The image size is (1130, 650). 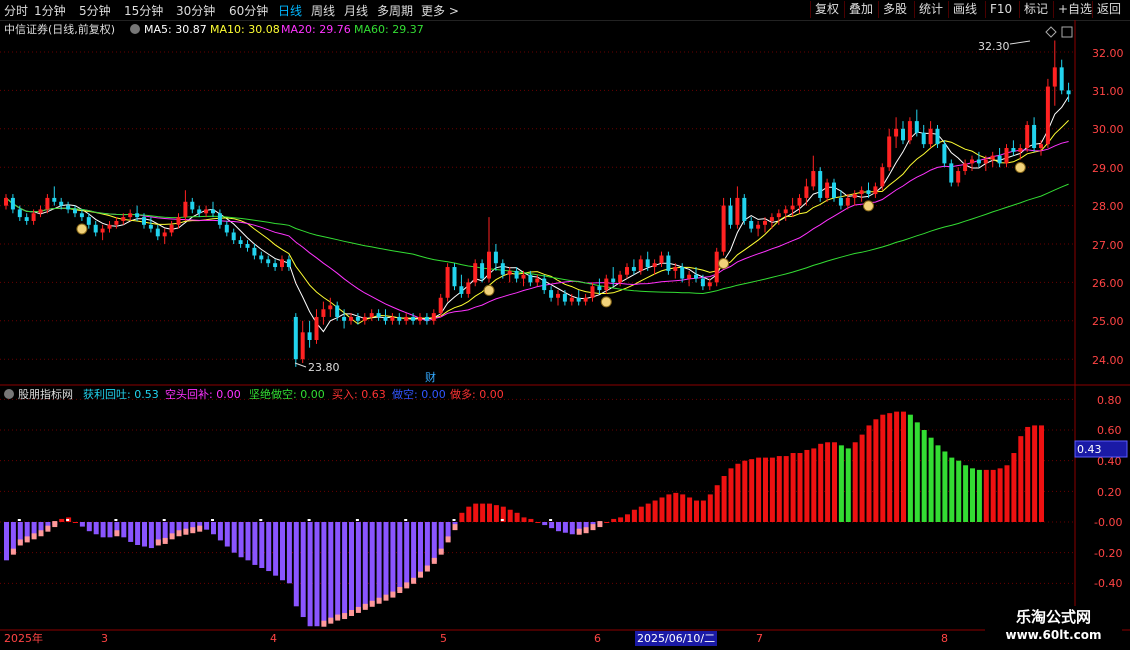 I want to click on add-watchlist-button: +自选, so click(x=1074, y=9).